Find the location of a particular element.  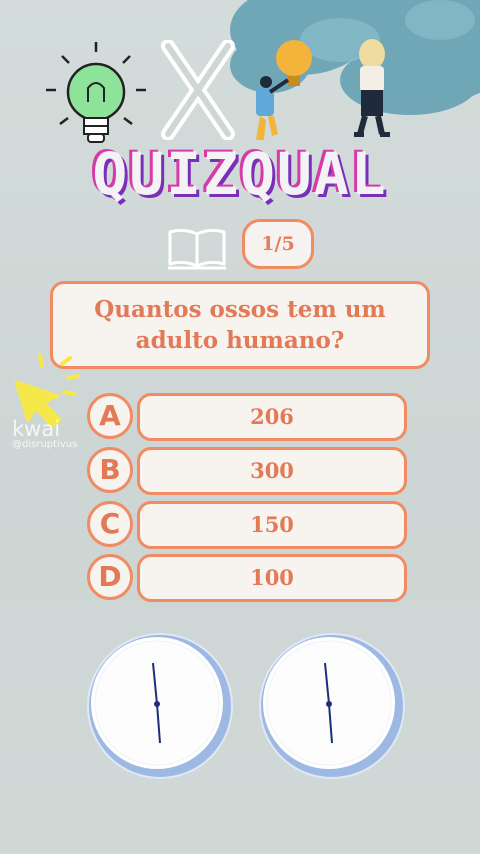

option-answer-button: 100 is located at coordinates (272, 578).